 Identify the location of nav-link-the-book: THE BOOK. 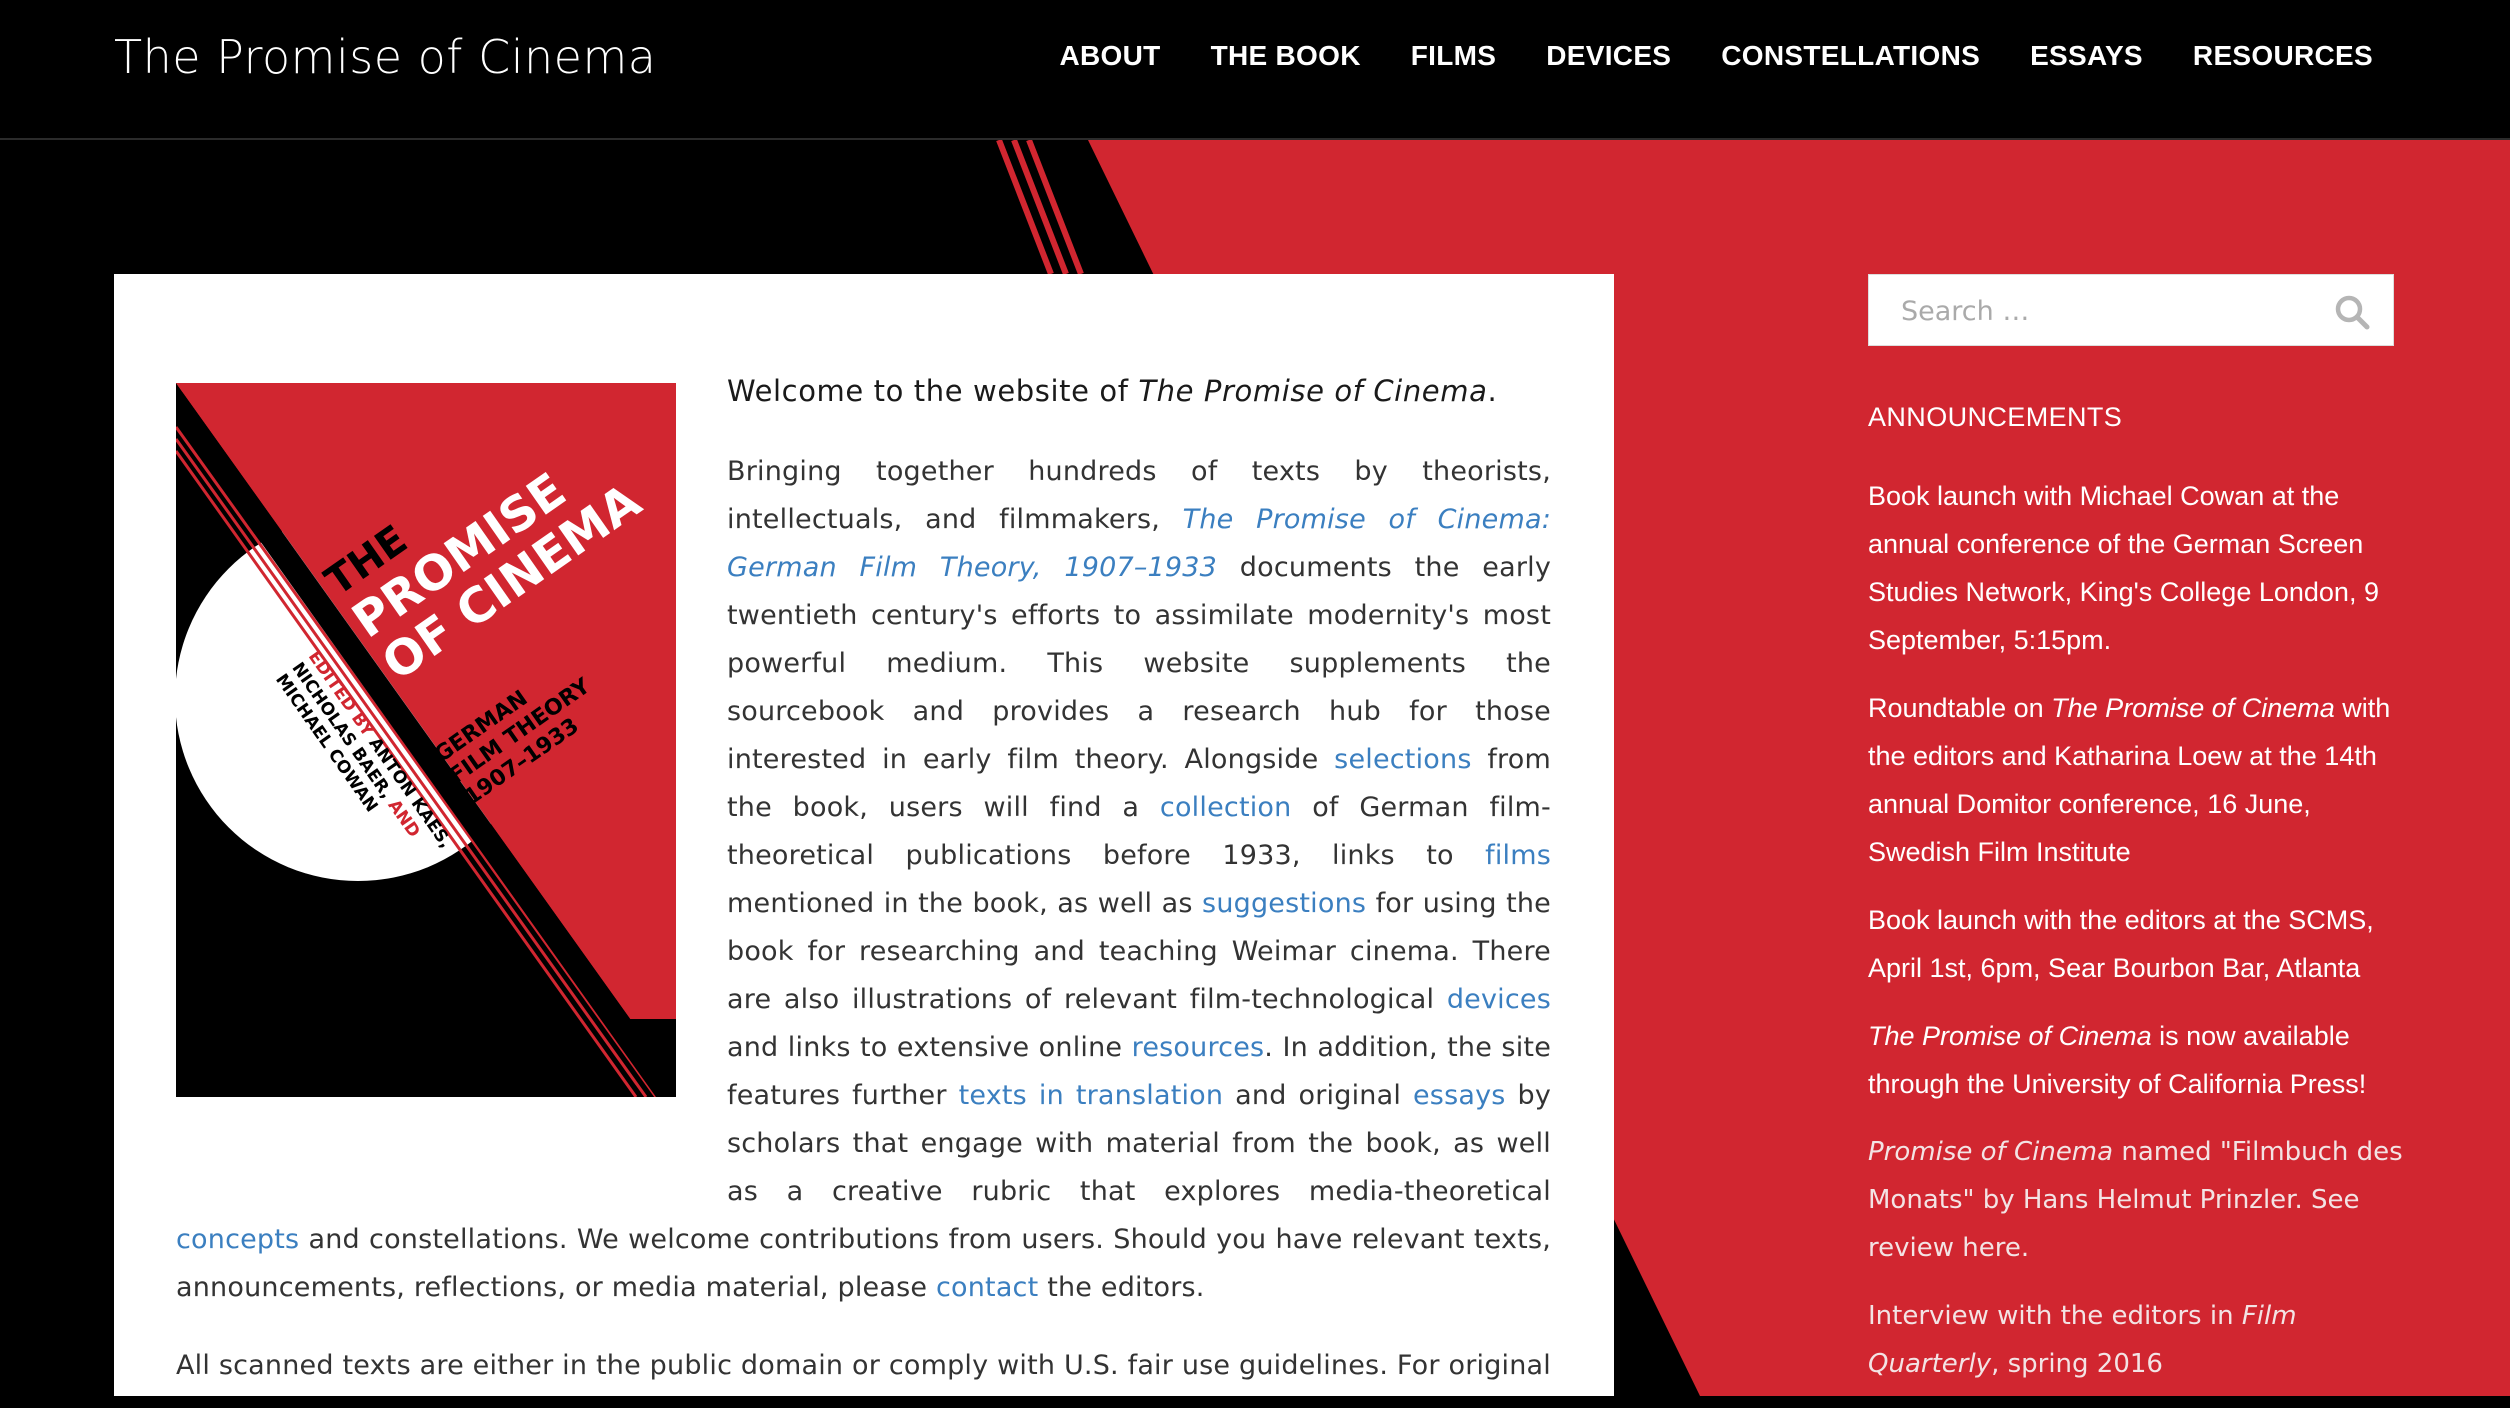
(1286, 55).